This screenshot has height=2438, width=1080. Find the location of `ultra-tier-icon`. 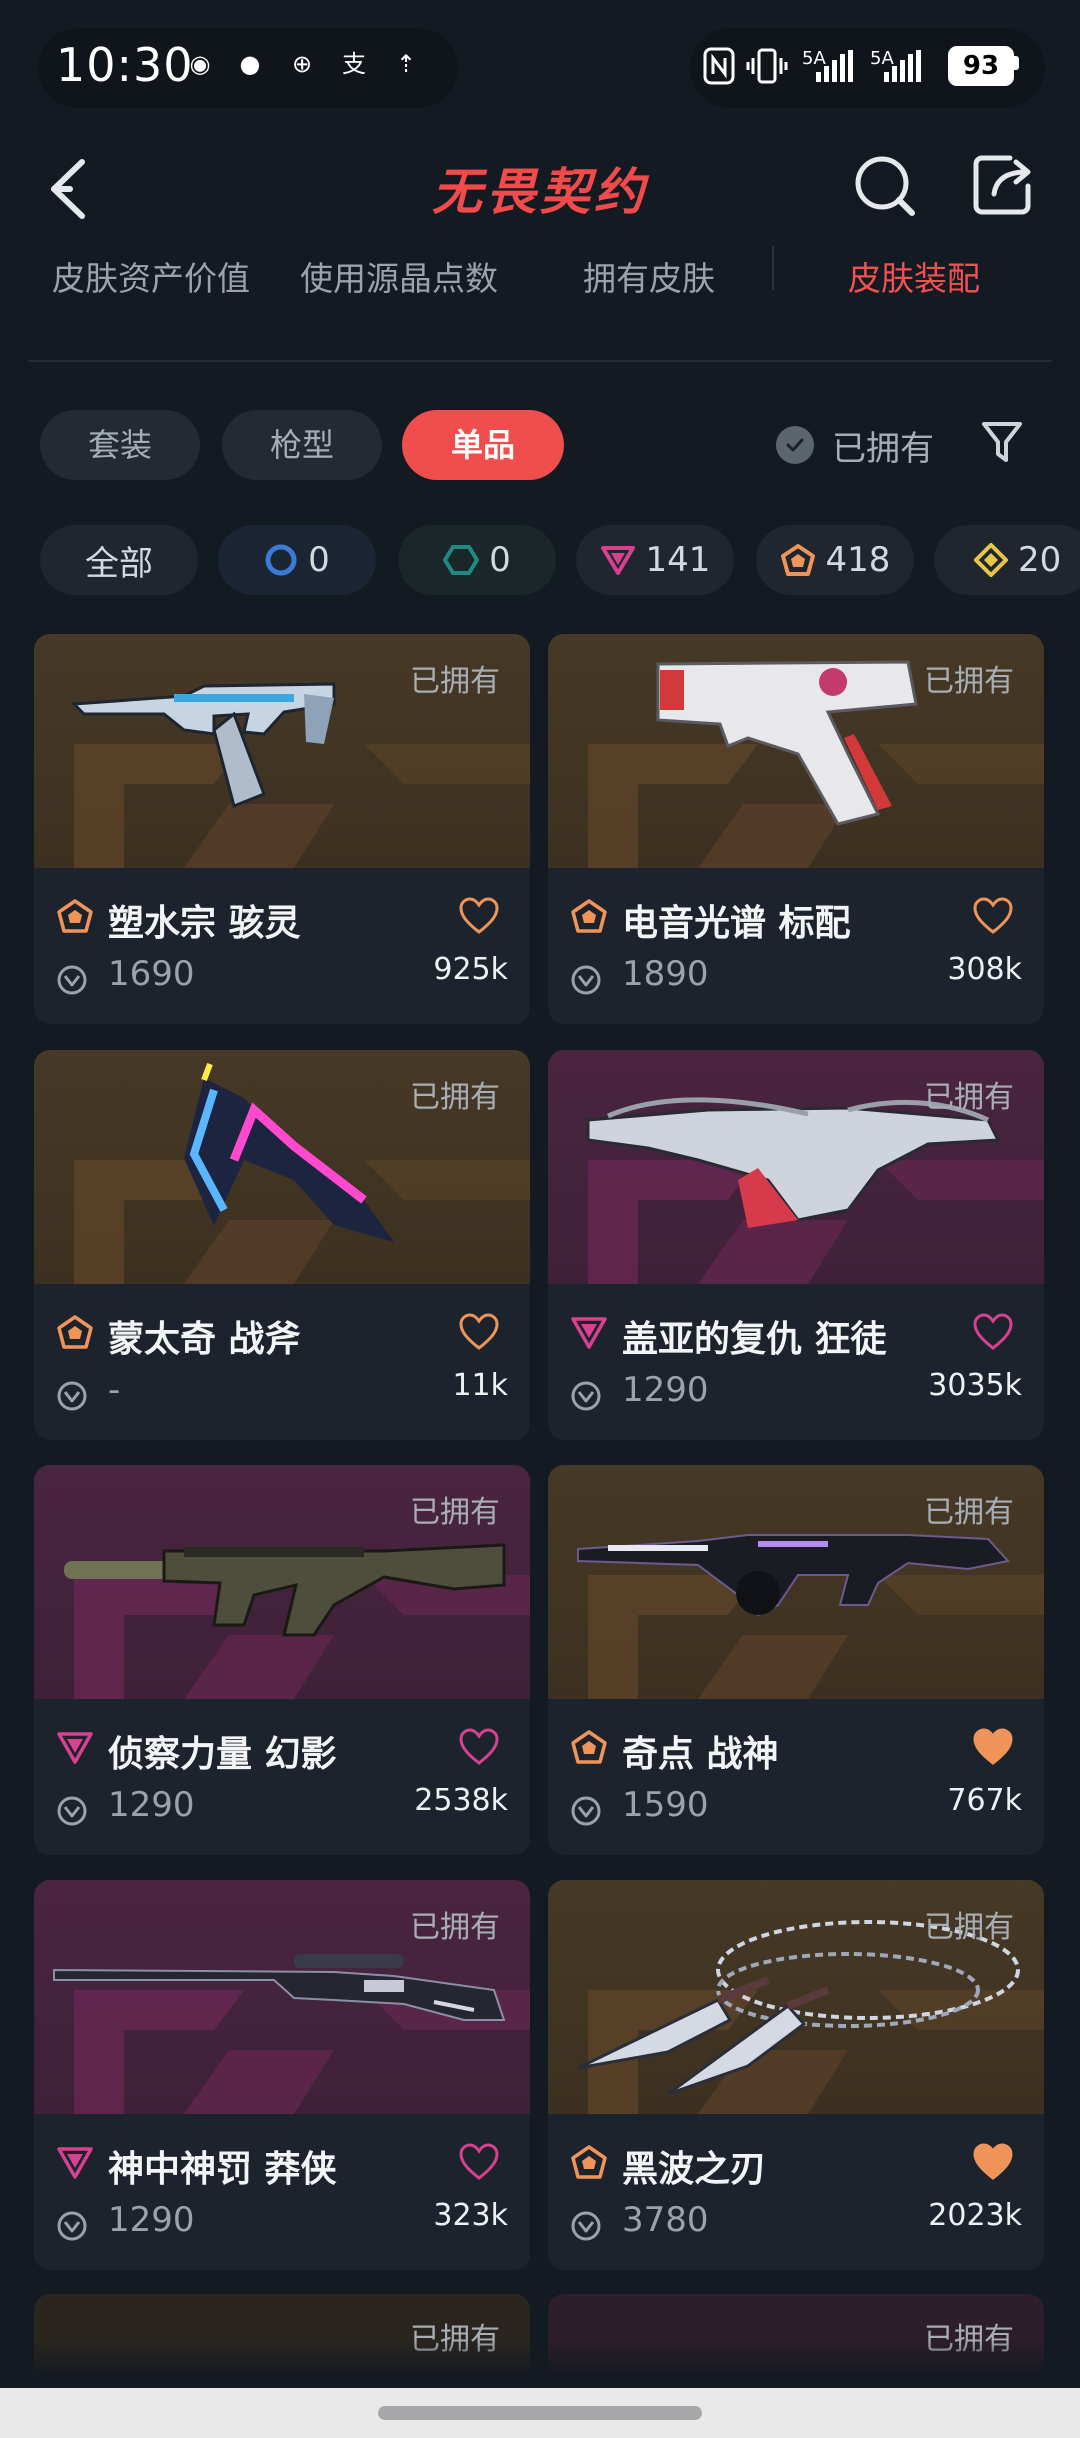

ultra-tier-icon is located at coordinates (991, 560).